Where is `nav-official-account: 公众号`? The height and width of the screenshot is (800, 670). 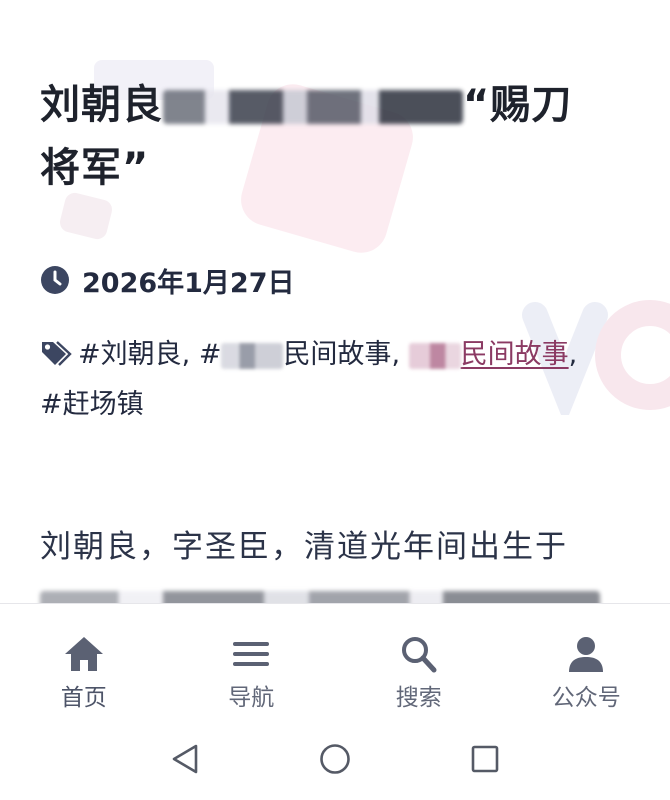
nav-official-account: 公众号 is located at coordinates (586, 658).